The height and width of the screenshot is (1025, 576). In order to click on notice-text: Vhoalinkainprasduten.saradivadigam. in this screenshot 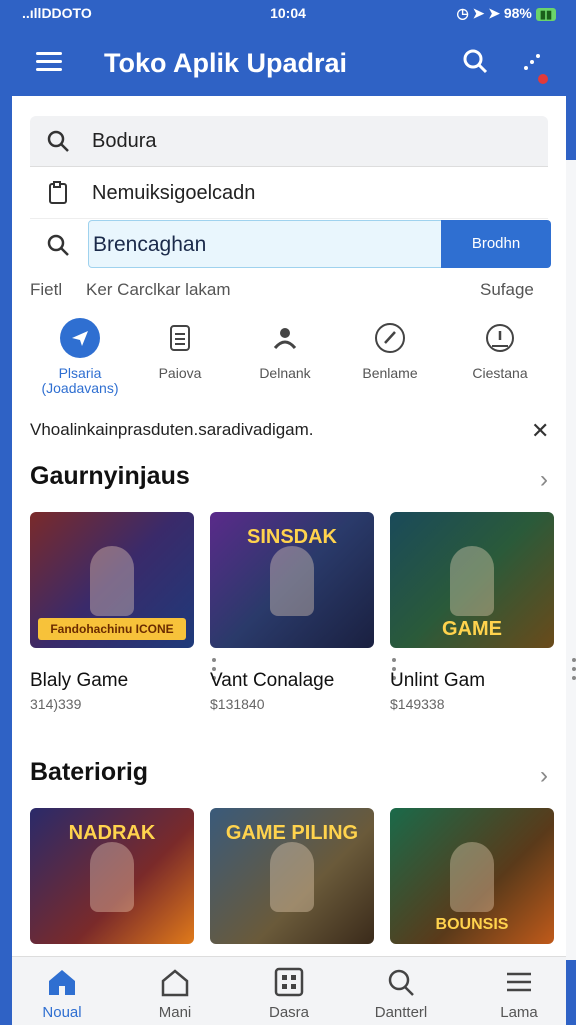, I will do `click(172, 429)`.